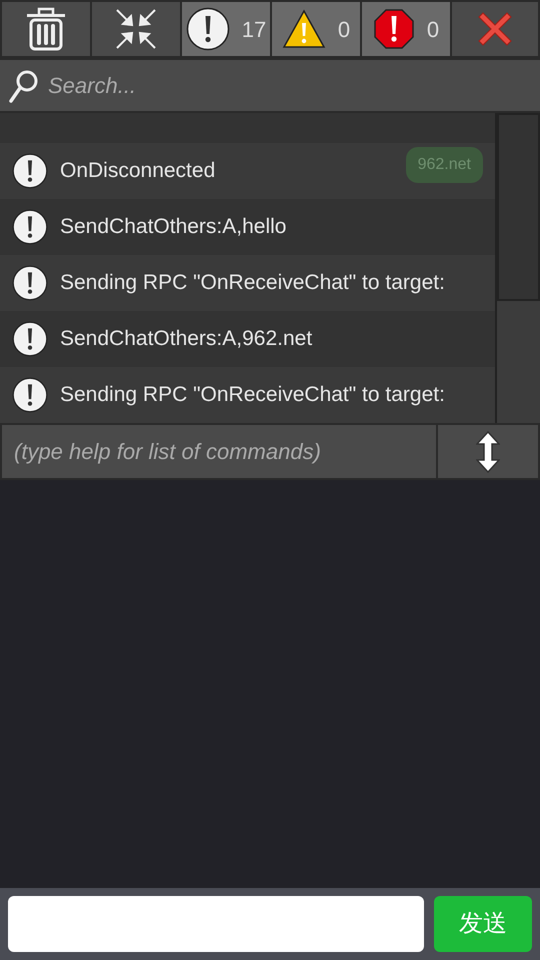 The image size is (540, 960). I want to click on log-entry: SendChatOthers:A,962.net, so click(247, 339).